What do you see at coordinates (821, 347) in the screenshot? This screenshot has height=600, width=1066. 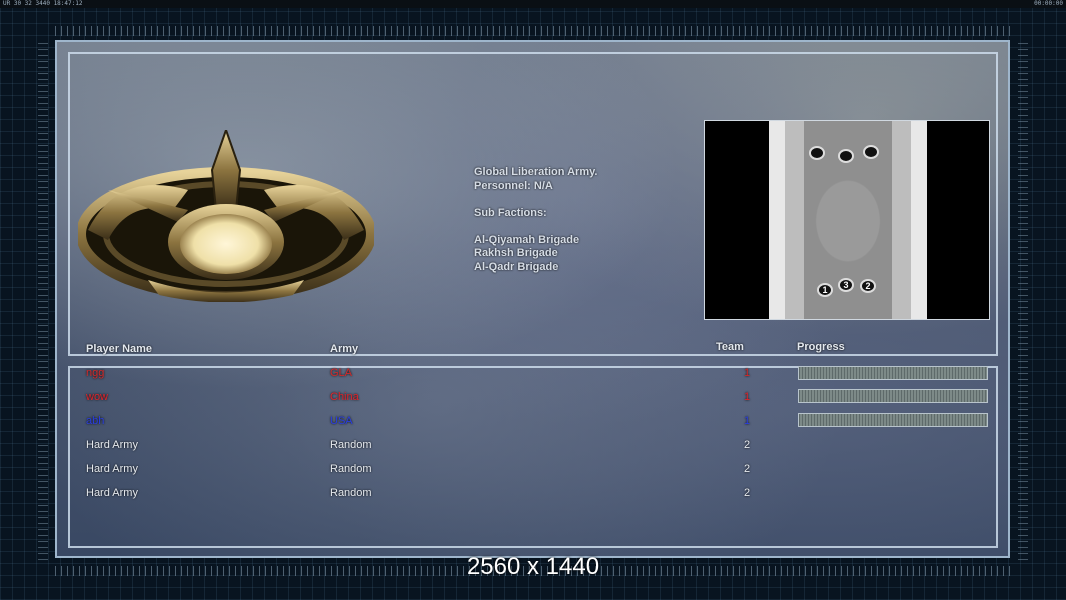 I see `progress-header: Progress` at bounding box center [821, 347].